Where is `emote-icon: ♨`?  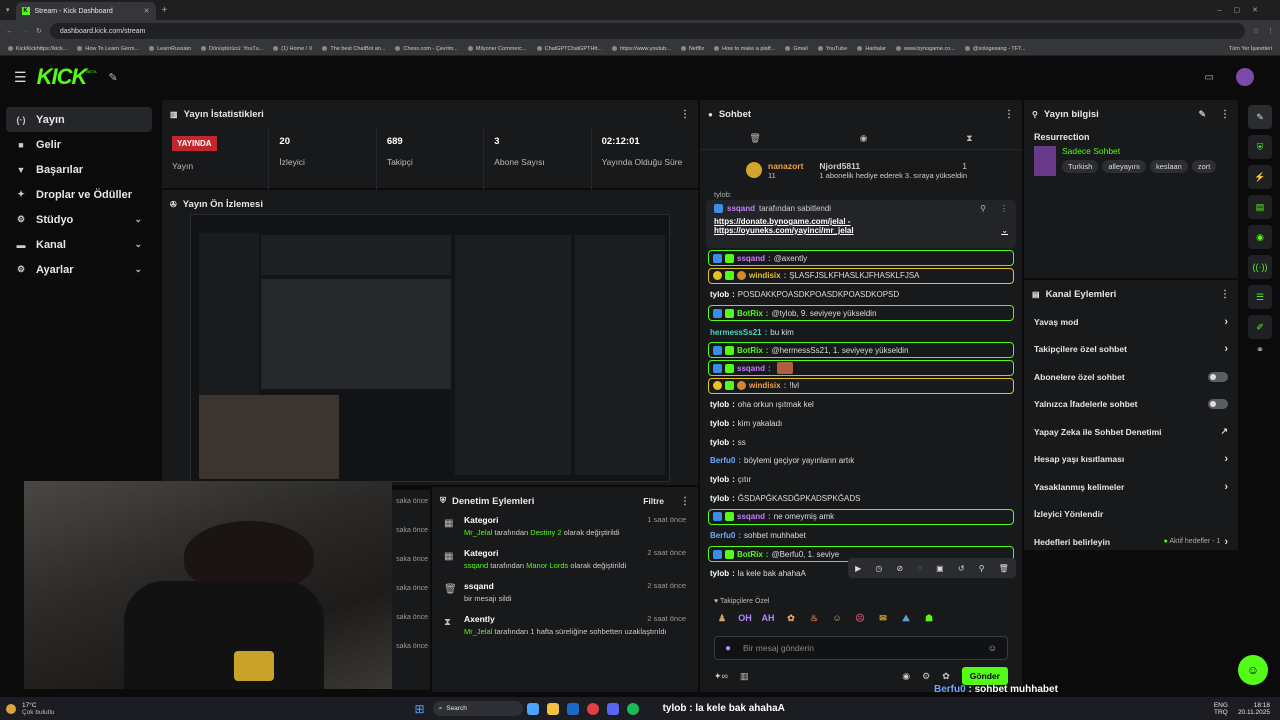
emote-icon: ♨ is located at coordinates (814, 618).